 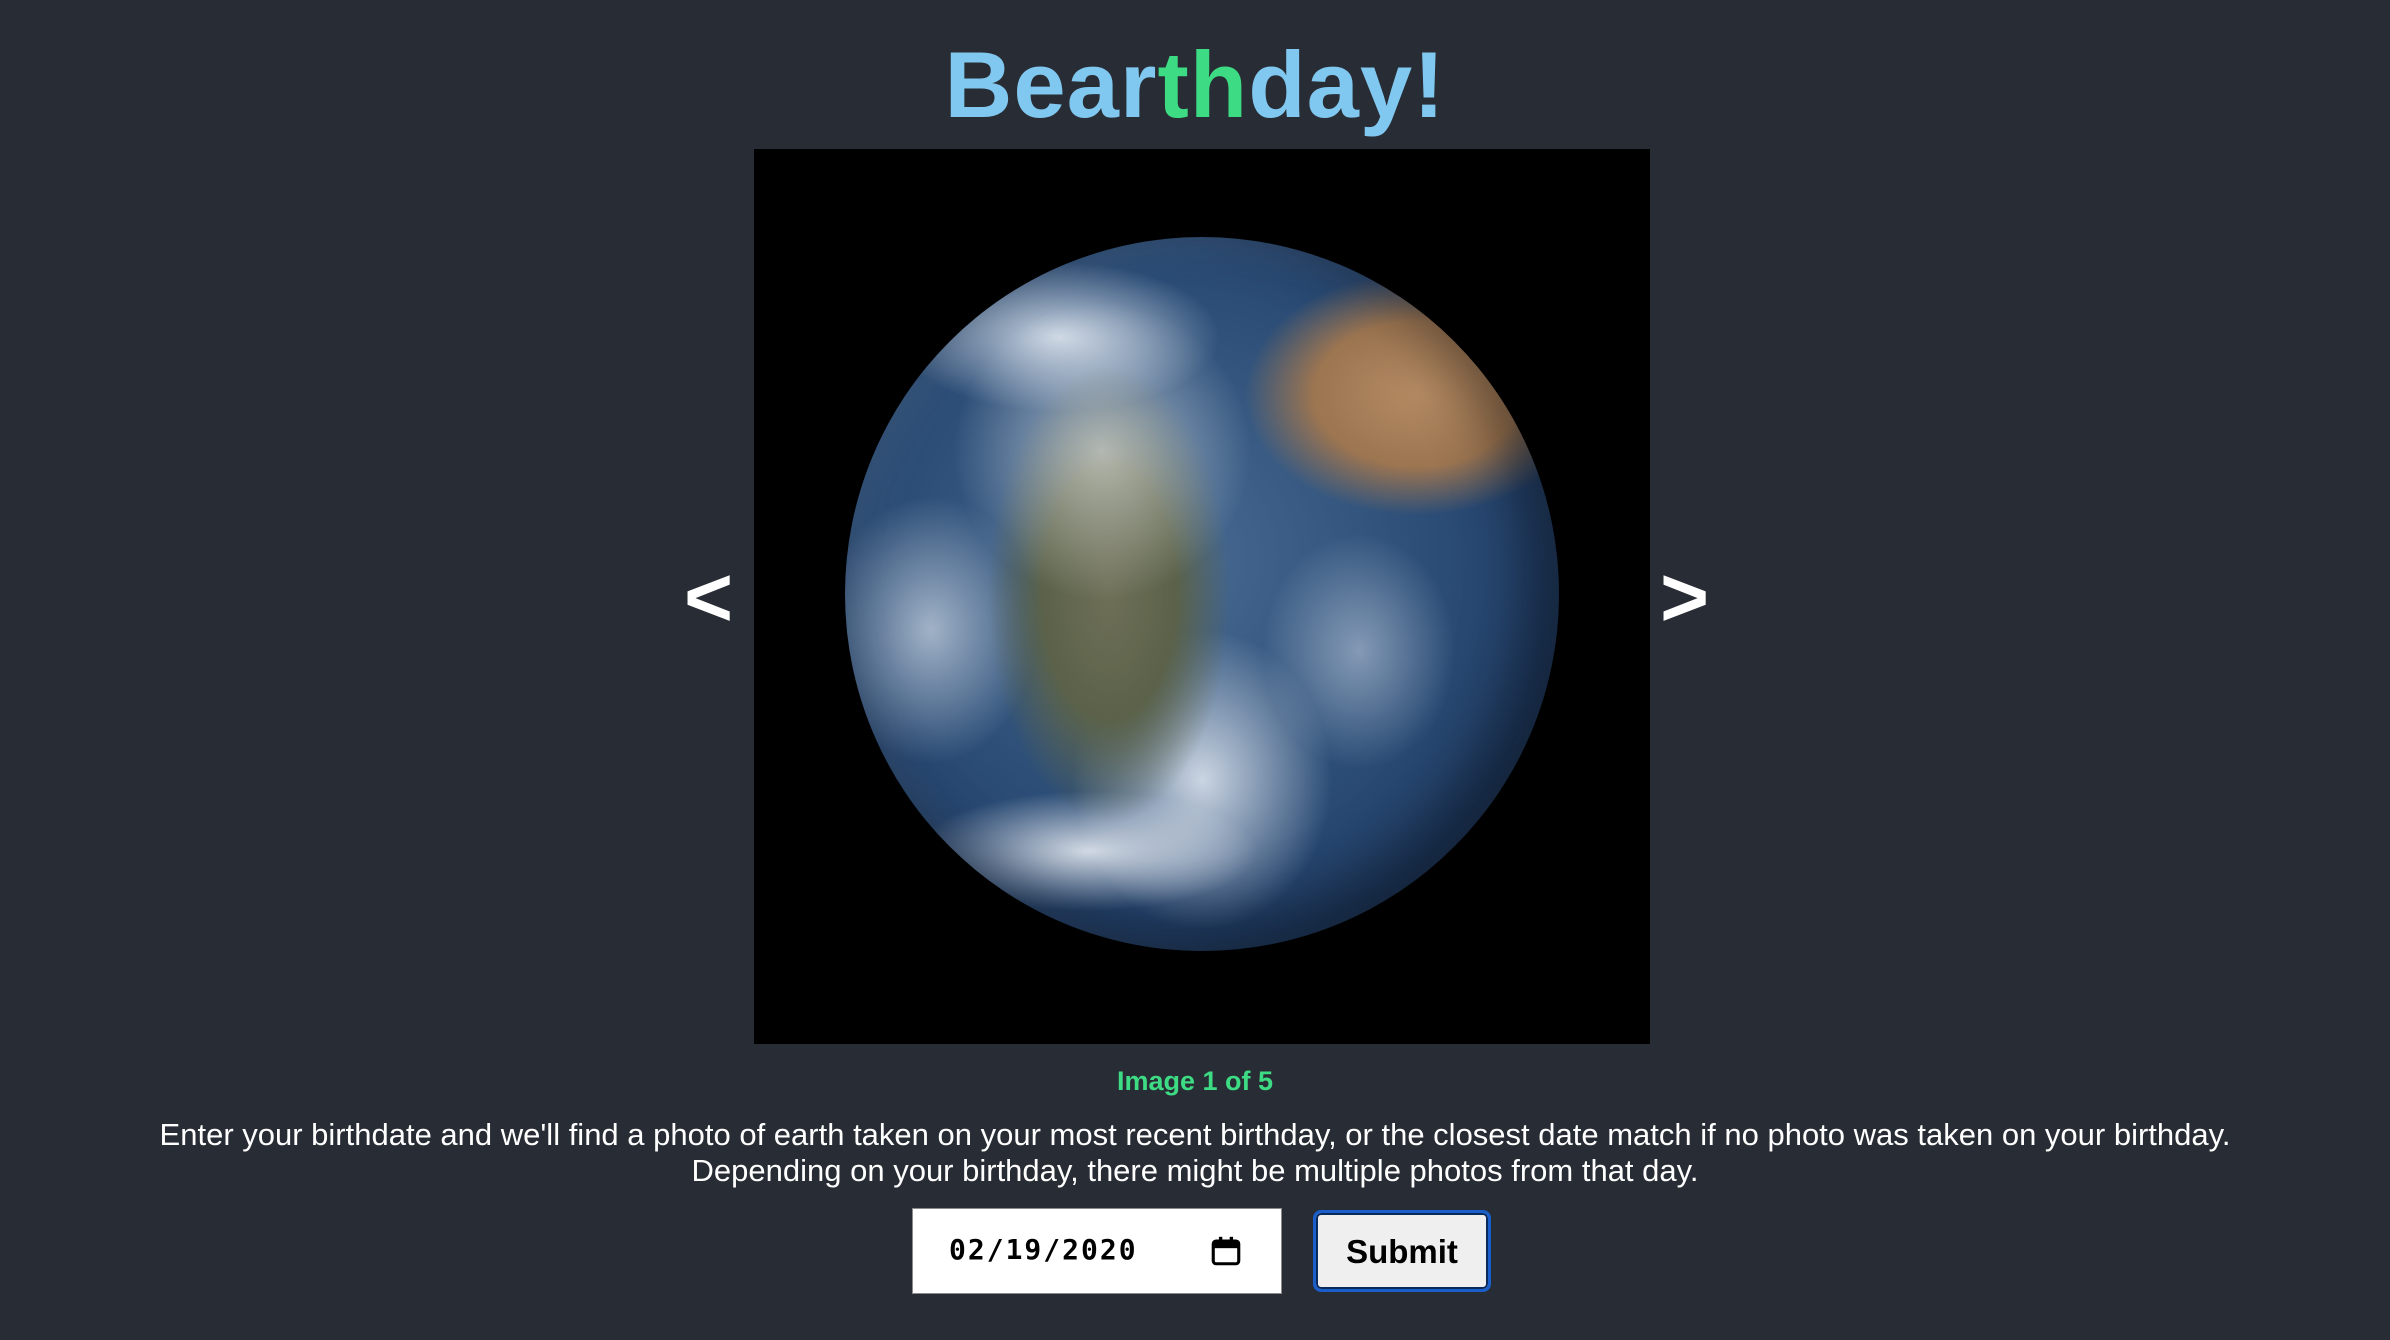 I want to click on previous-image-button: <, so click(x=708, y=597).